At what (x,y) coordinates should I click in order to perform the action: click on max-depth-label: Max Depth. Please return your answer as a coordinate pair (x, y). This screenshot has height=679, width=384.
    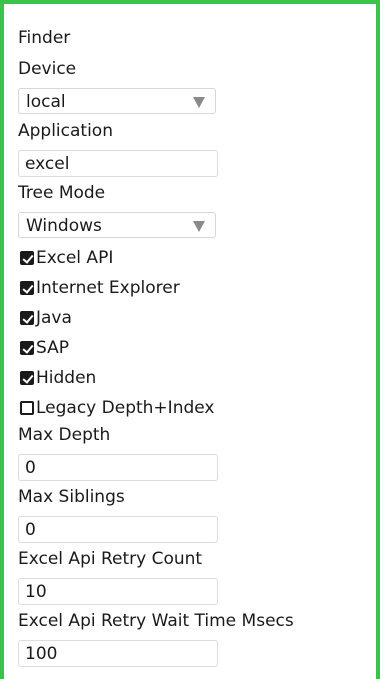
    Looking at the image, I should click on (64, 435).